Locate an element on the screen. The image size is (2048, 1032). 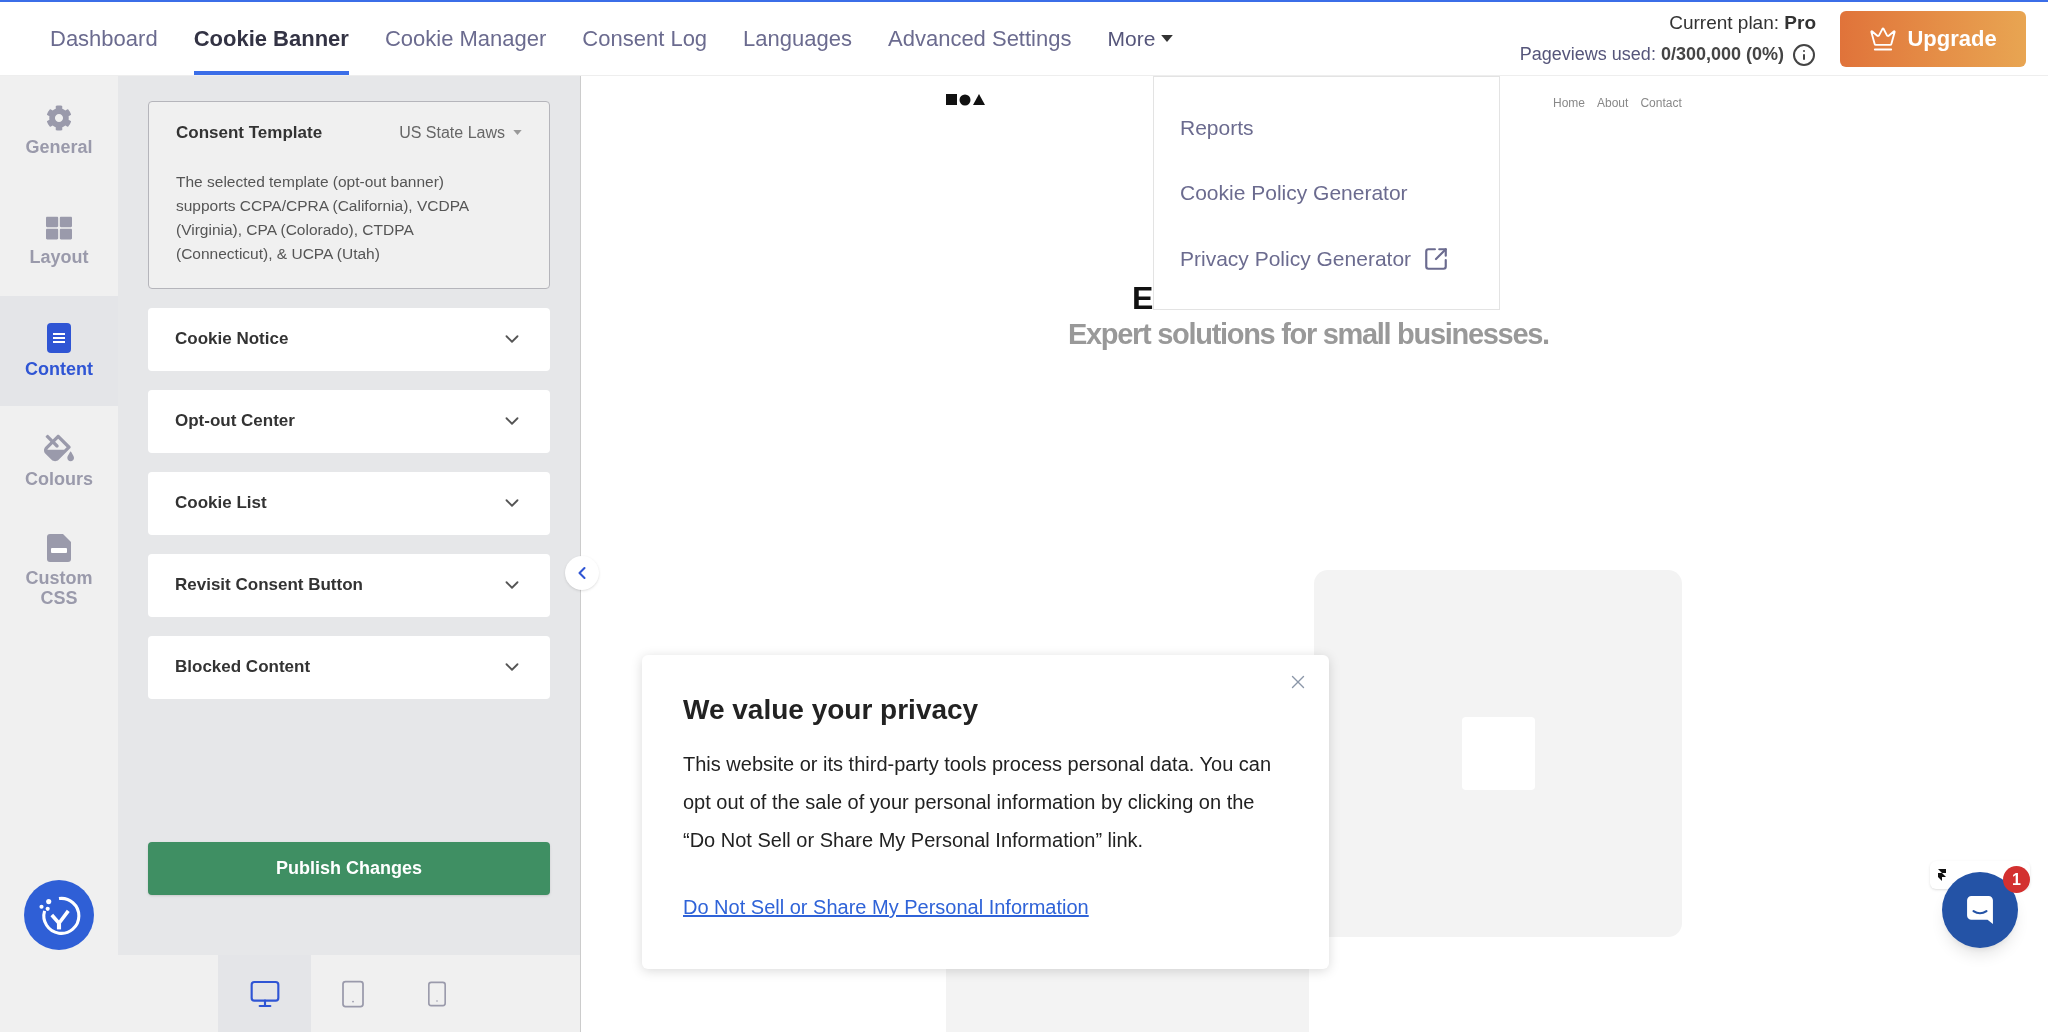
current-plan: Current plan: Pro is located at coordinates (1742, 22).